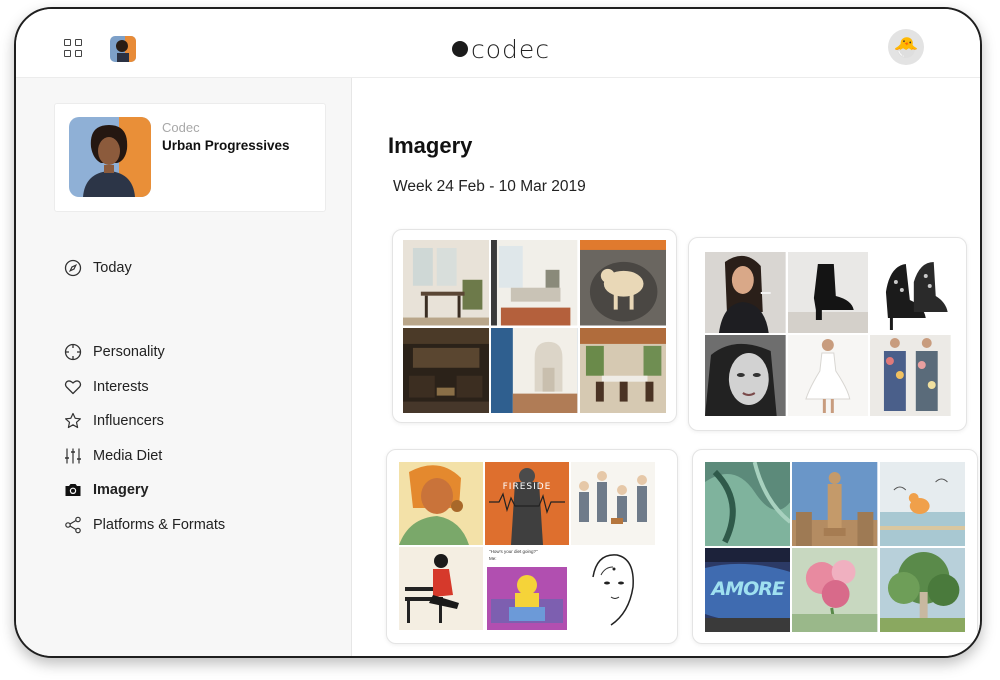 The image size is (1000, 680). I want to click on image-living-room, so click(534, 283).